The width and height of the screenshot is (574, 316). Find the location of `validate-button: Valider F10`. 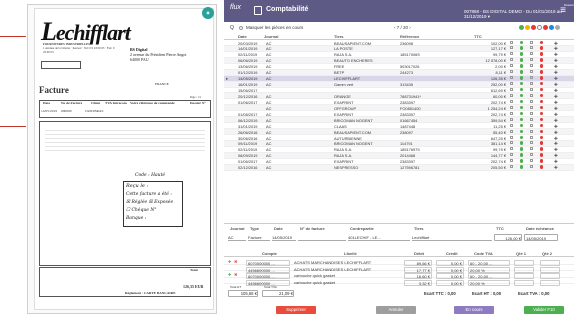

validate-button: Valider F10 is located at coordinates (544, 310).